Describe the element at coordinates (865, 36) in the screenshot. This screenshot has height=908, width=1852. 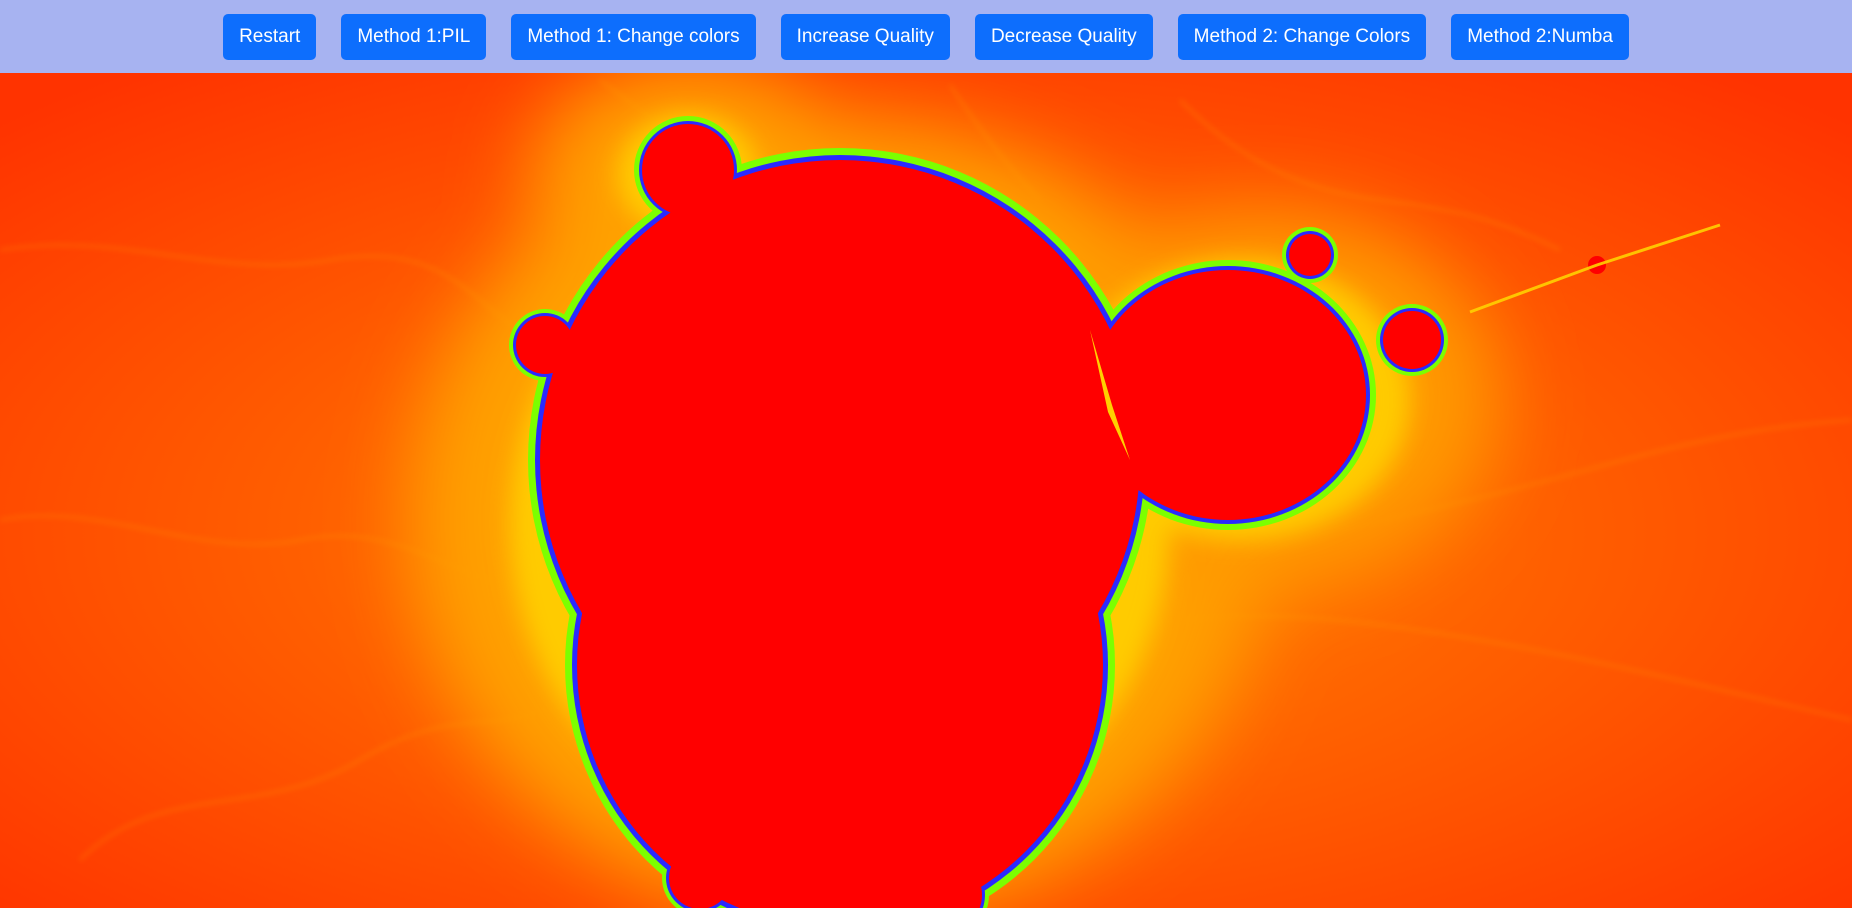
I see `increase-quality-button: Increase Quality` at that location.